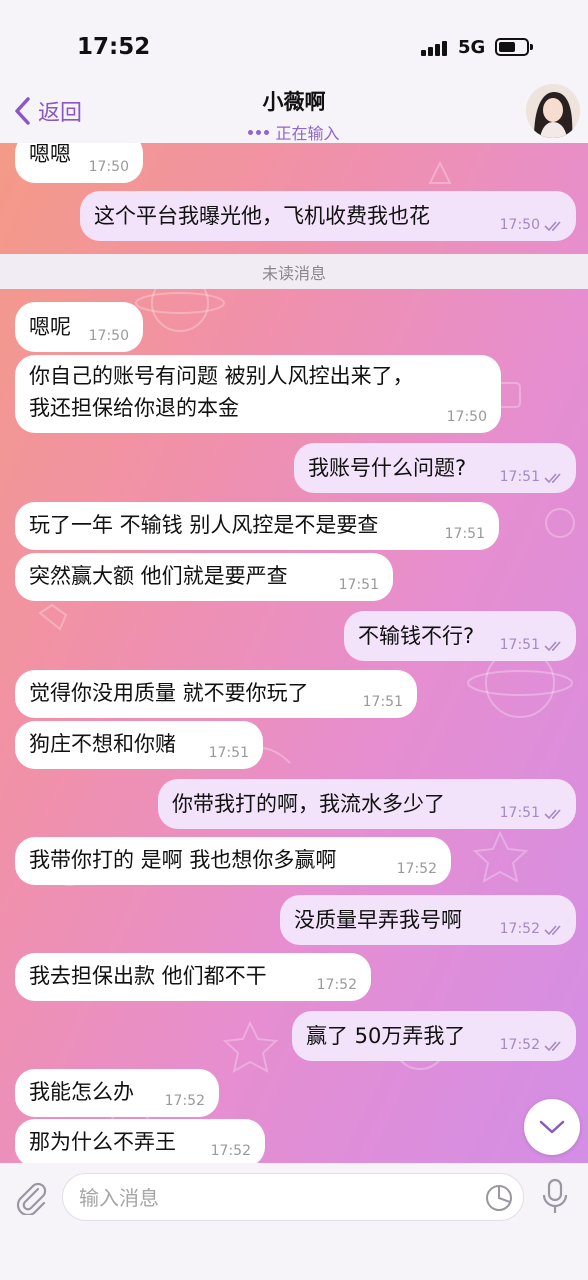  I want to click on back-button: 返回, so click(46, 111).